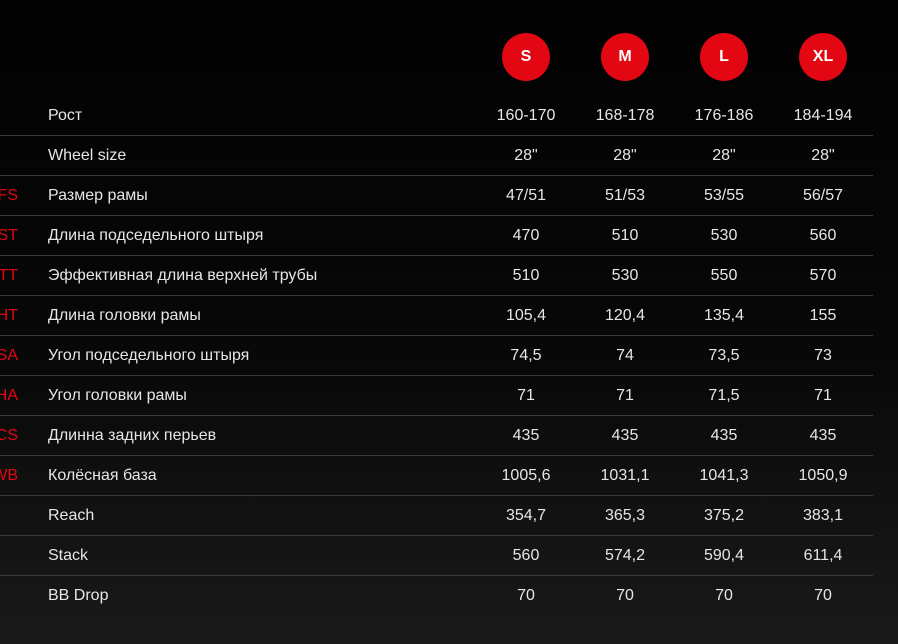 The image size is (898, 644). I want to click on table-row: Stack 560 574,2 590,4 611,4, so click(436, 556).